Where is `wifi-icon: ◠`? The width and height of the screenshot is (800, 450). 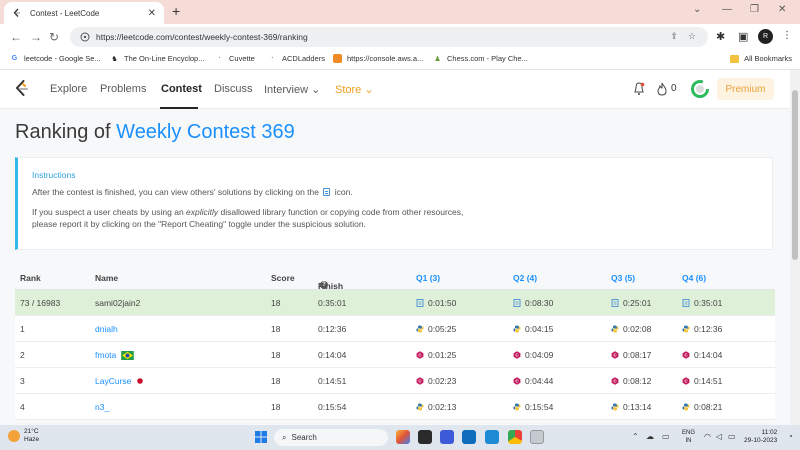
wifi-icon: ◠ is located at coordinates (707, 436).